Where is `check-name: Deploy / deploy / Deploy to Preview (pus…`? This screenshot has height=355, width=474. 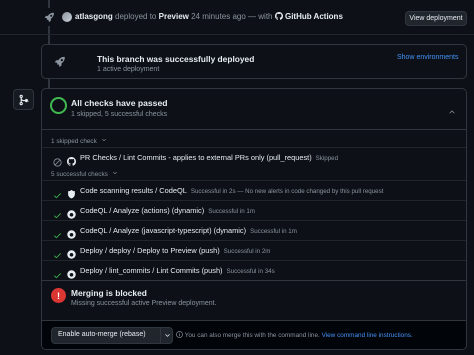
check-name: Deploy / deploy / Deploy to Preview (pus… is located at coordinates (175, 250).